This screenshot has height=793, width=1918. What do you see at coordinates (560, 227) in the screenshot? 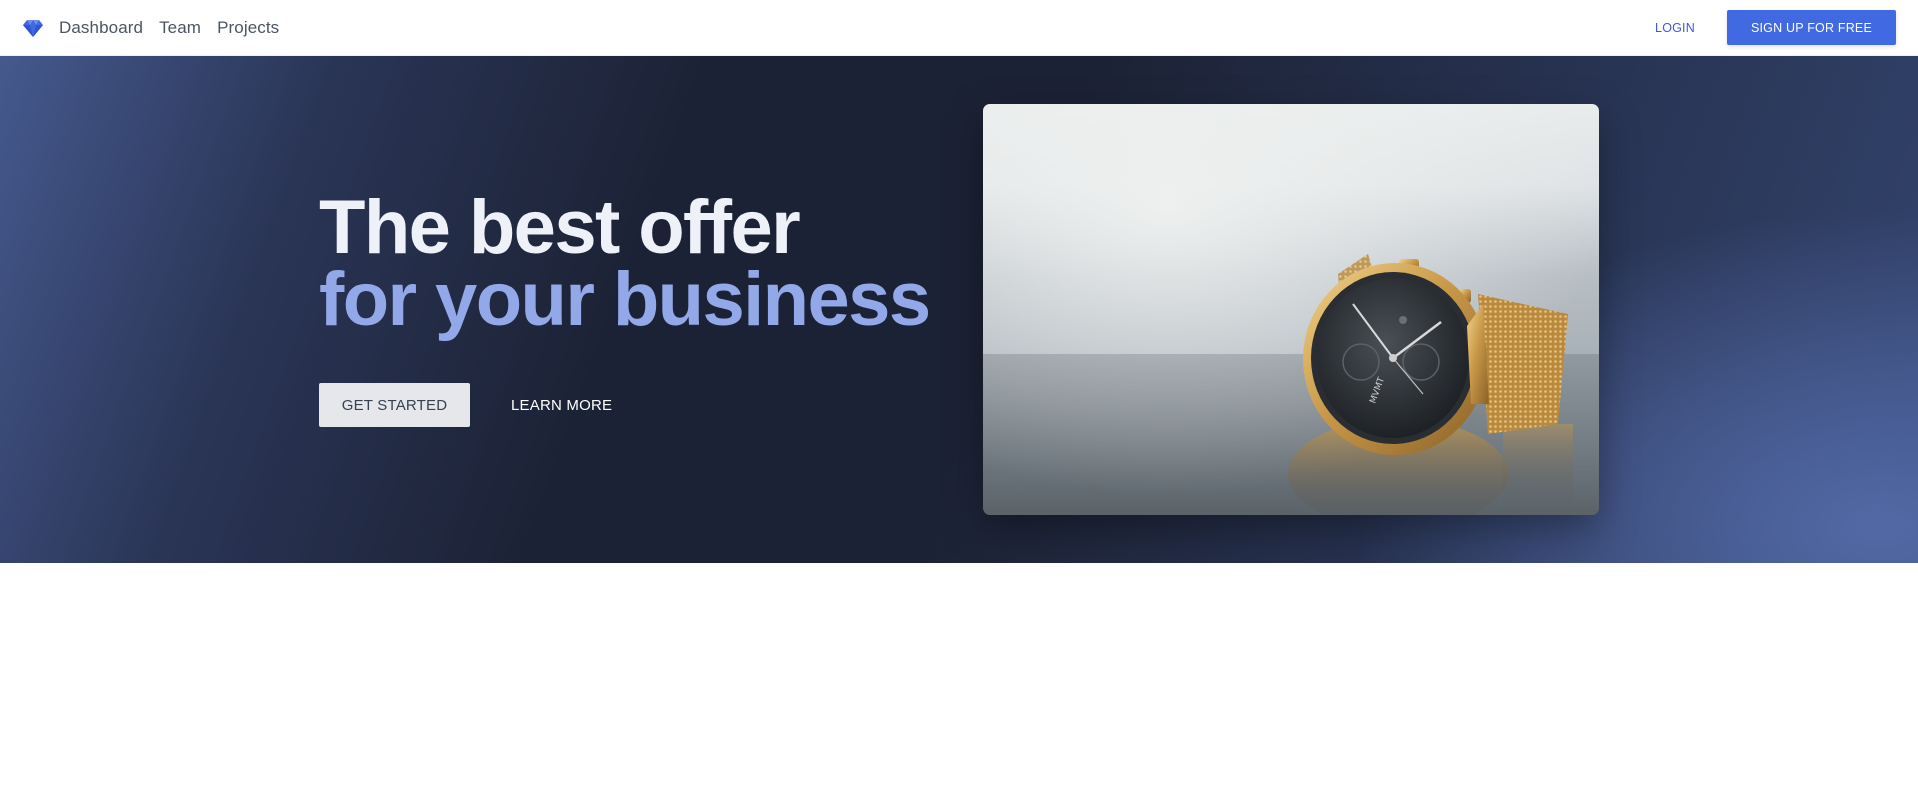
I see `headline-line-1: The best offer` at bounding box center [560, 227].